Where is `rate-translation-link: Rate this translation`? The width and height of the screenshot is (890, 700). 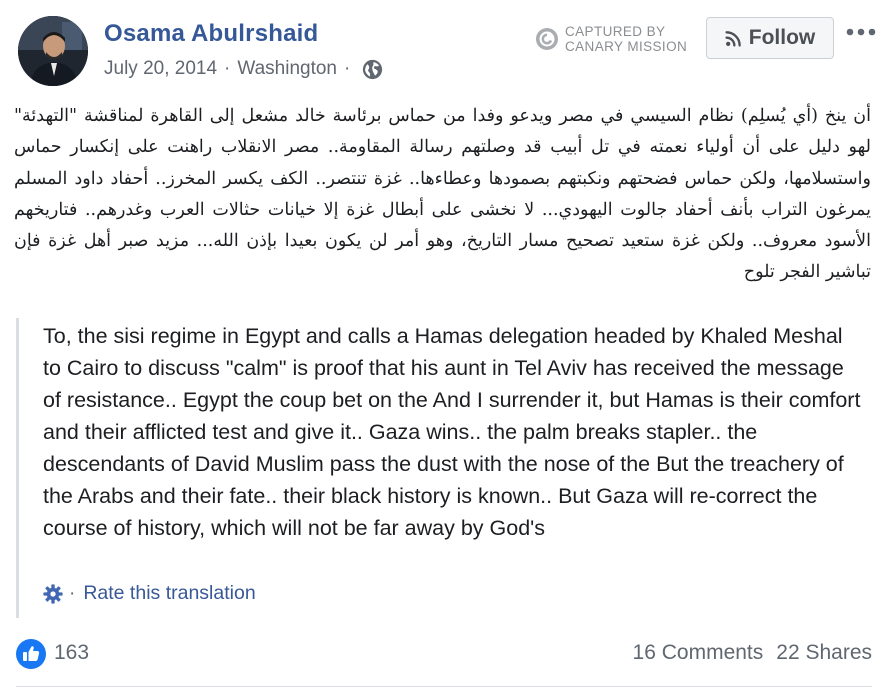
rate-translation-link: Rate this translation is located at coordinates (169, 593).